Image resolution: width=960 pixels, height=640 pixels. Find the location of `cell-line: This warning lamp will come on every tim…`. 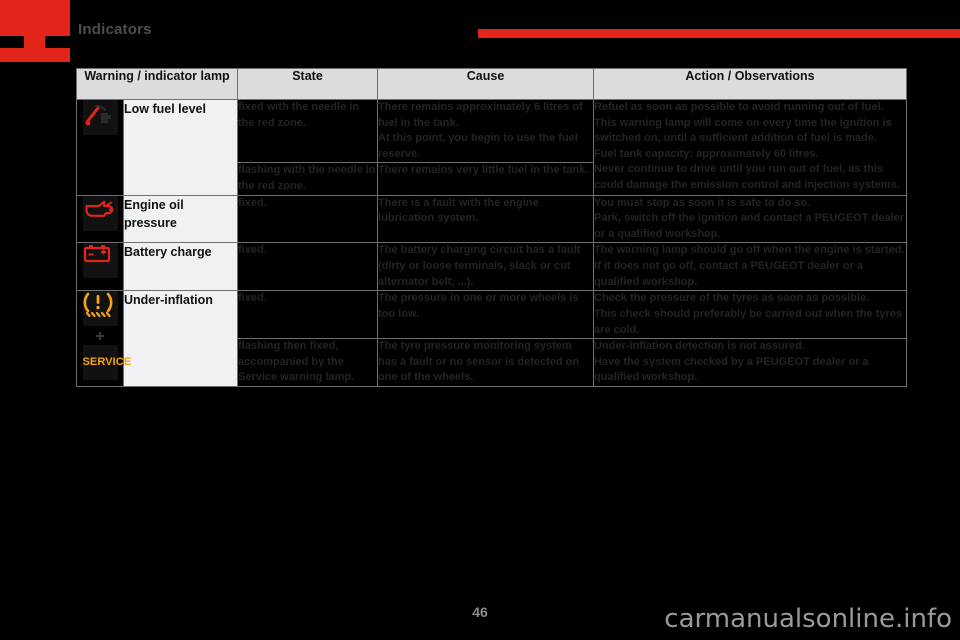

cell-line: This warning lamp will come on every tim… is located at coordinates (743, 130).